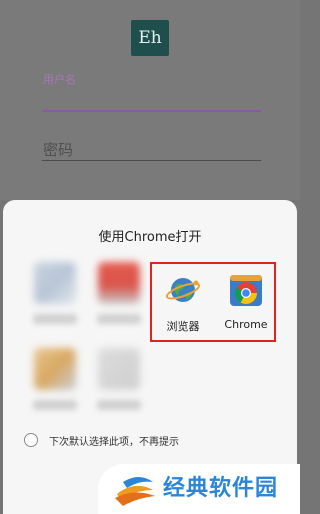  Describe the element at coordinates (58, 150) in the screenshot. I see `password-placeholder: 密码` at that location.